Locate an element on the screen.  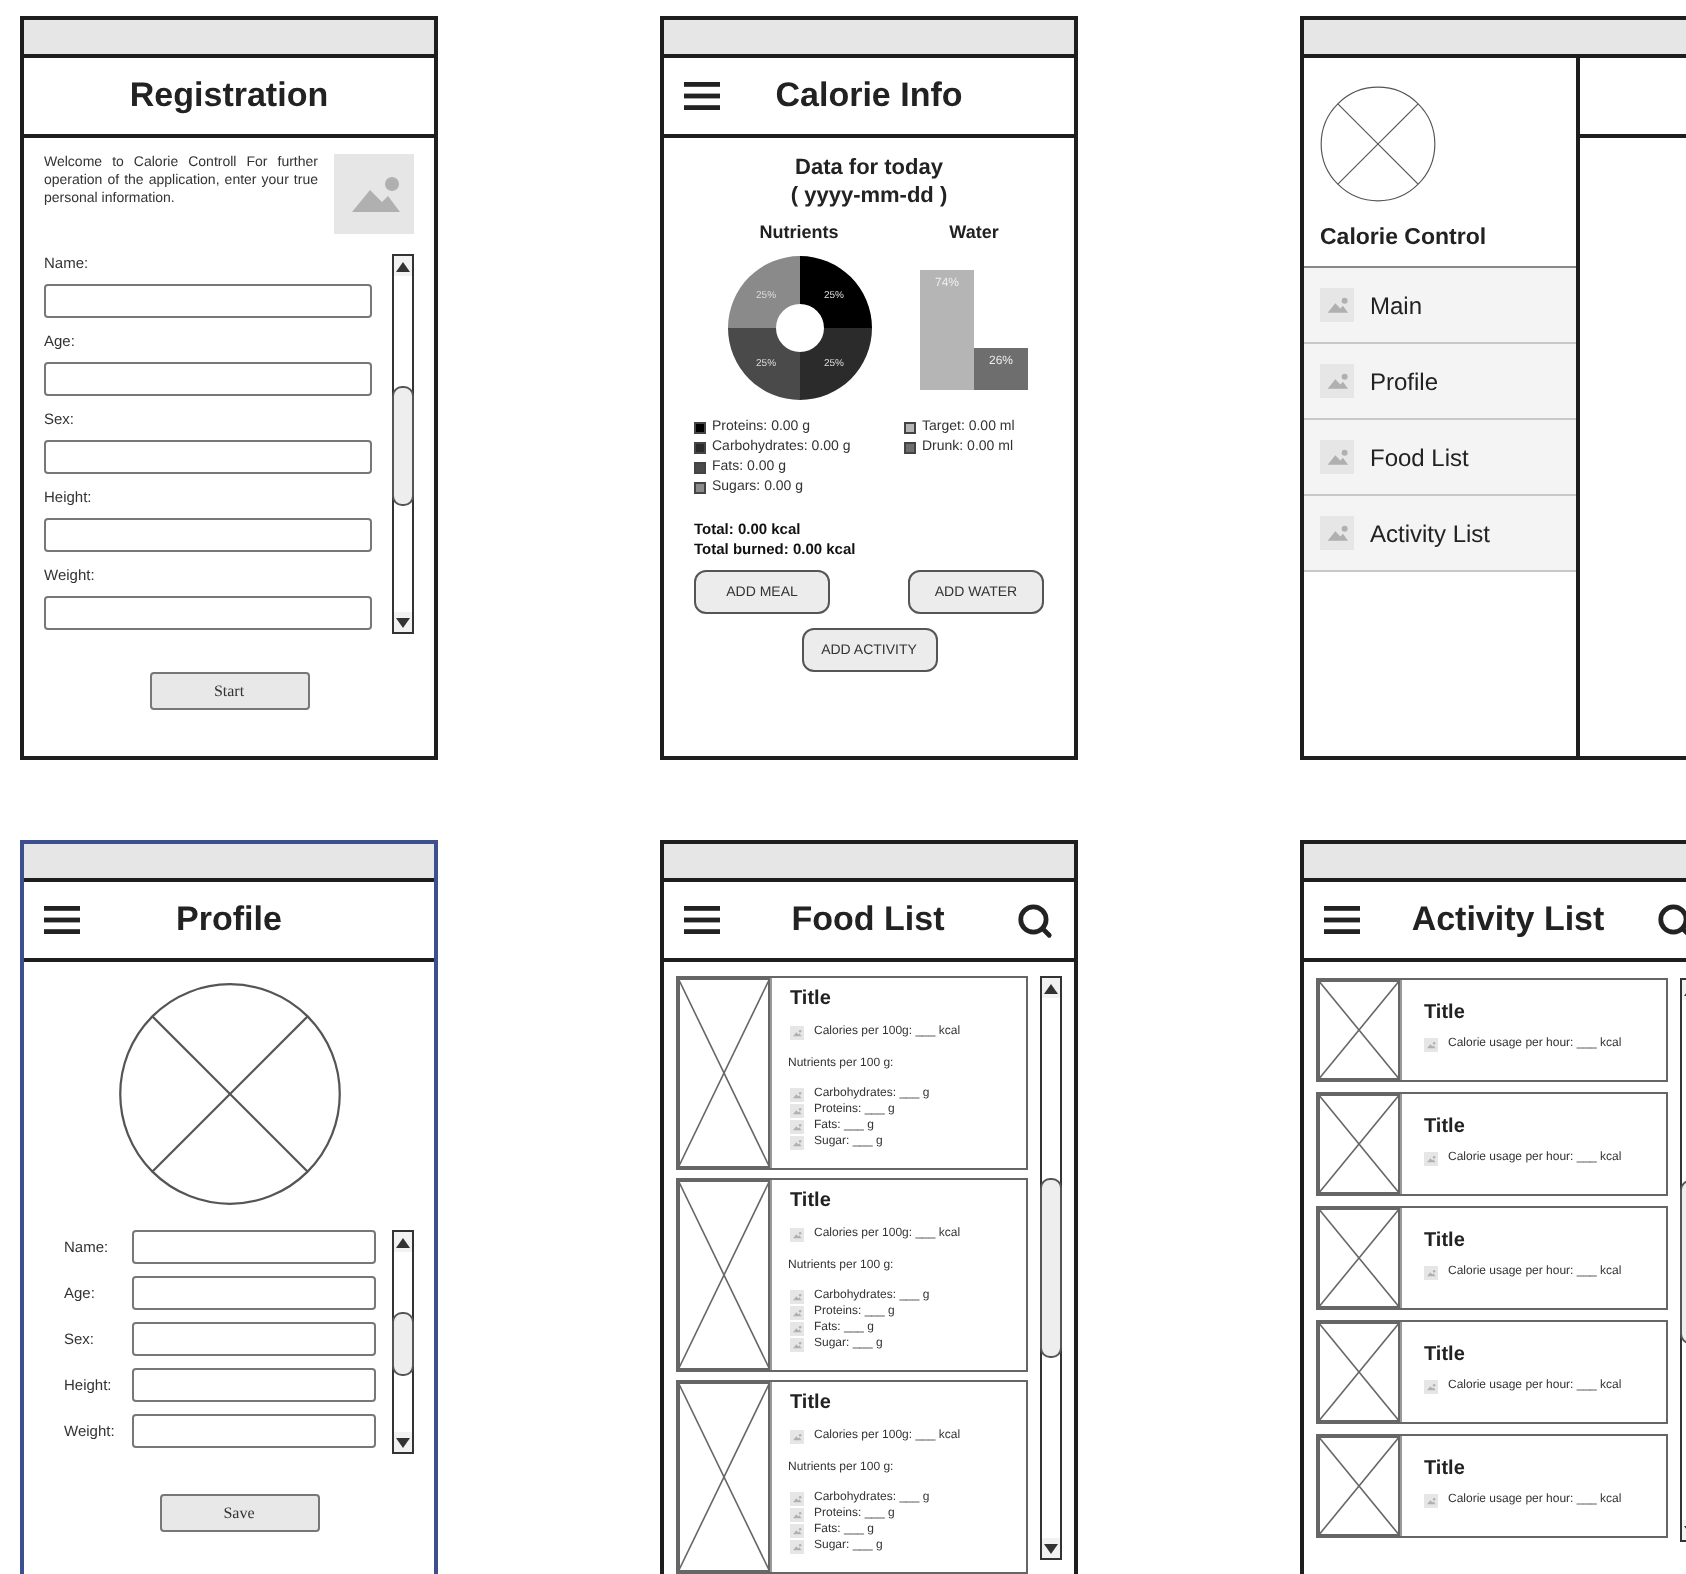
screen-title: Activity List is located at coordinates (1508, 920).